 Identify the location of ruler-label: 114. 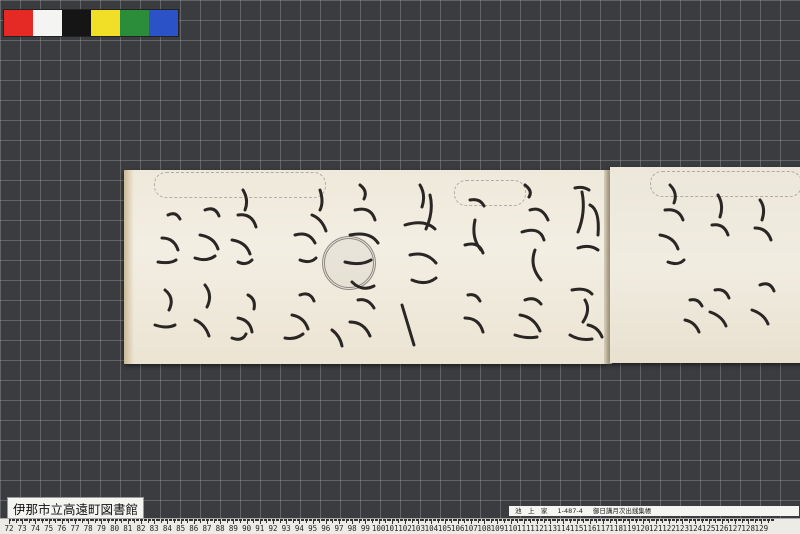
(563, 528).